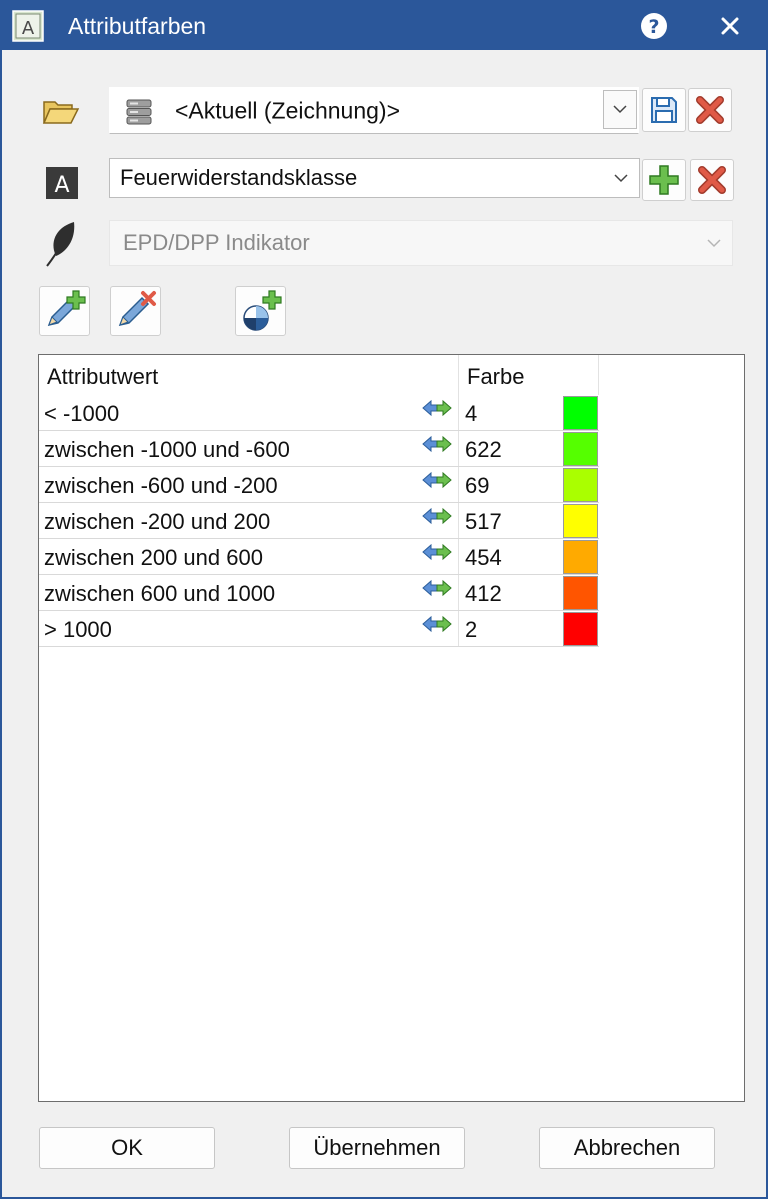 This screenshot has height=1199, width=768. Describe the element at coordinates (377, 1148) in the screenshot. I see `apply-button: Übernehmen` at that location.